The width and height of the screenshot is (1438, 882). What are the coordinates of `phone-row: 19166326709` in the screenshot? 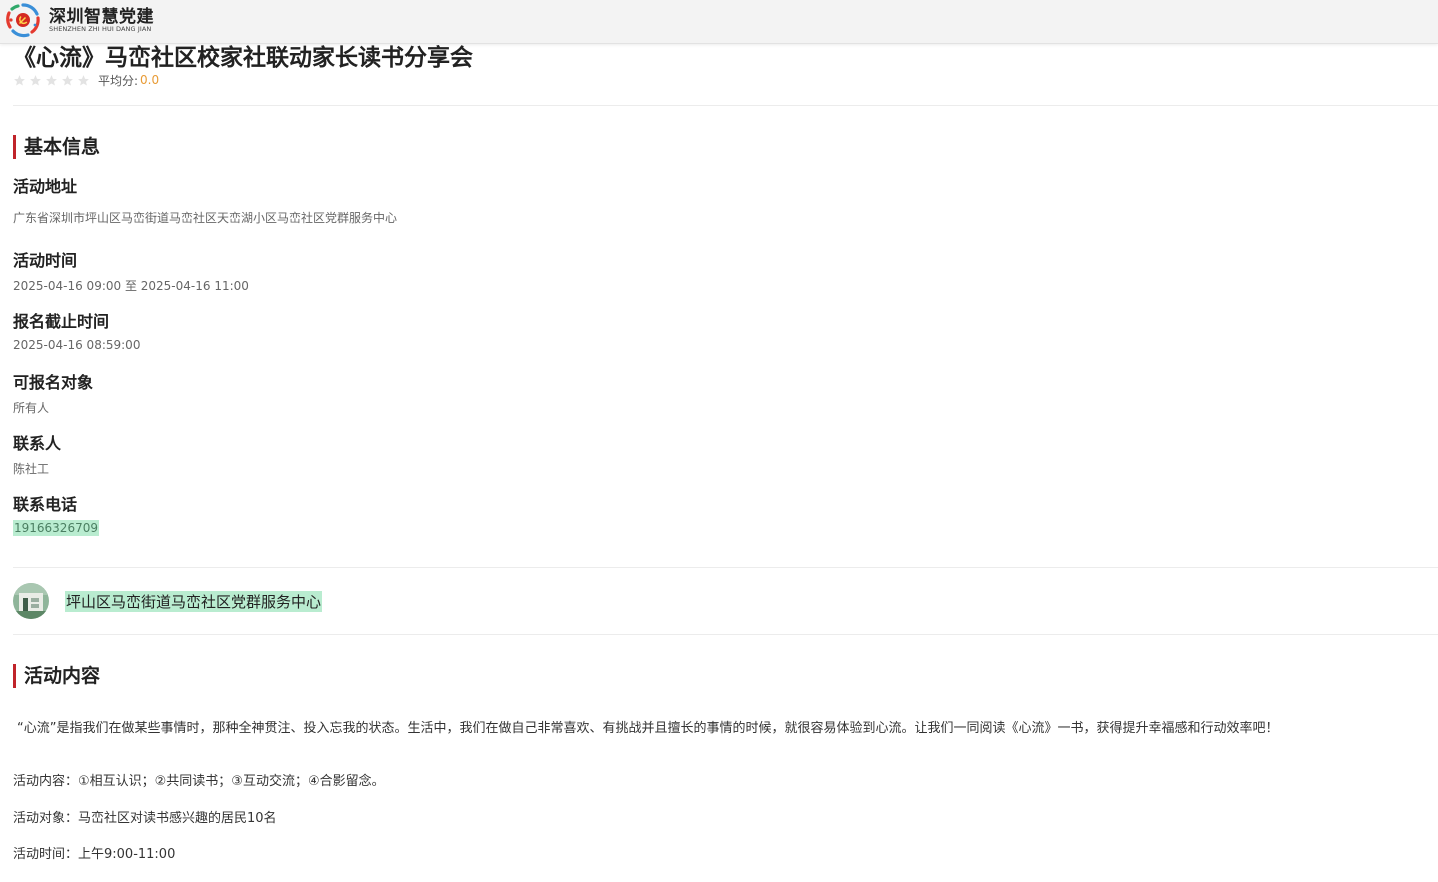 It's located at (56, 528).